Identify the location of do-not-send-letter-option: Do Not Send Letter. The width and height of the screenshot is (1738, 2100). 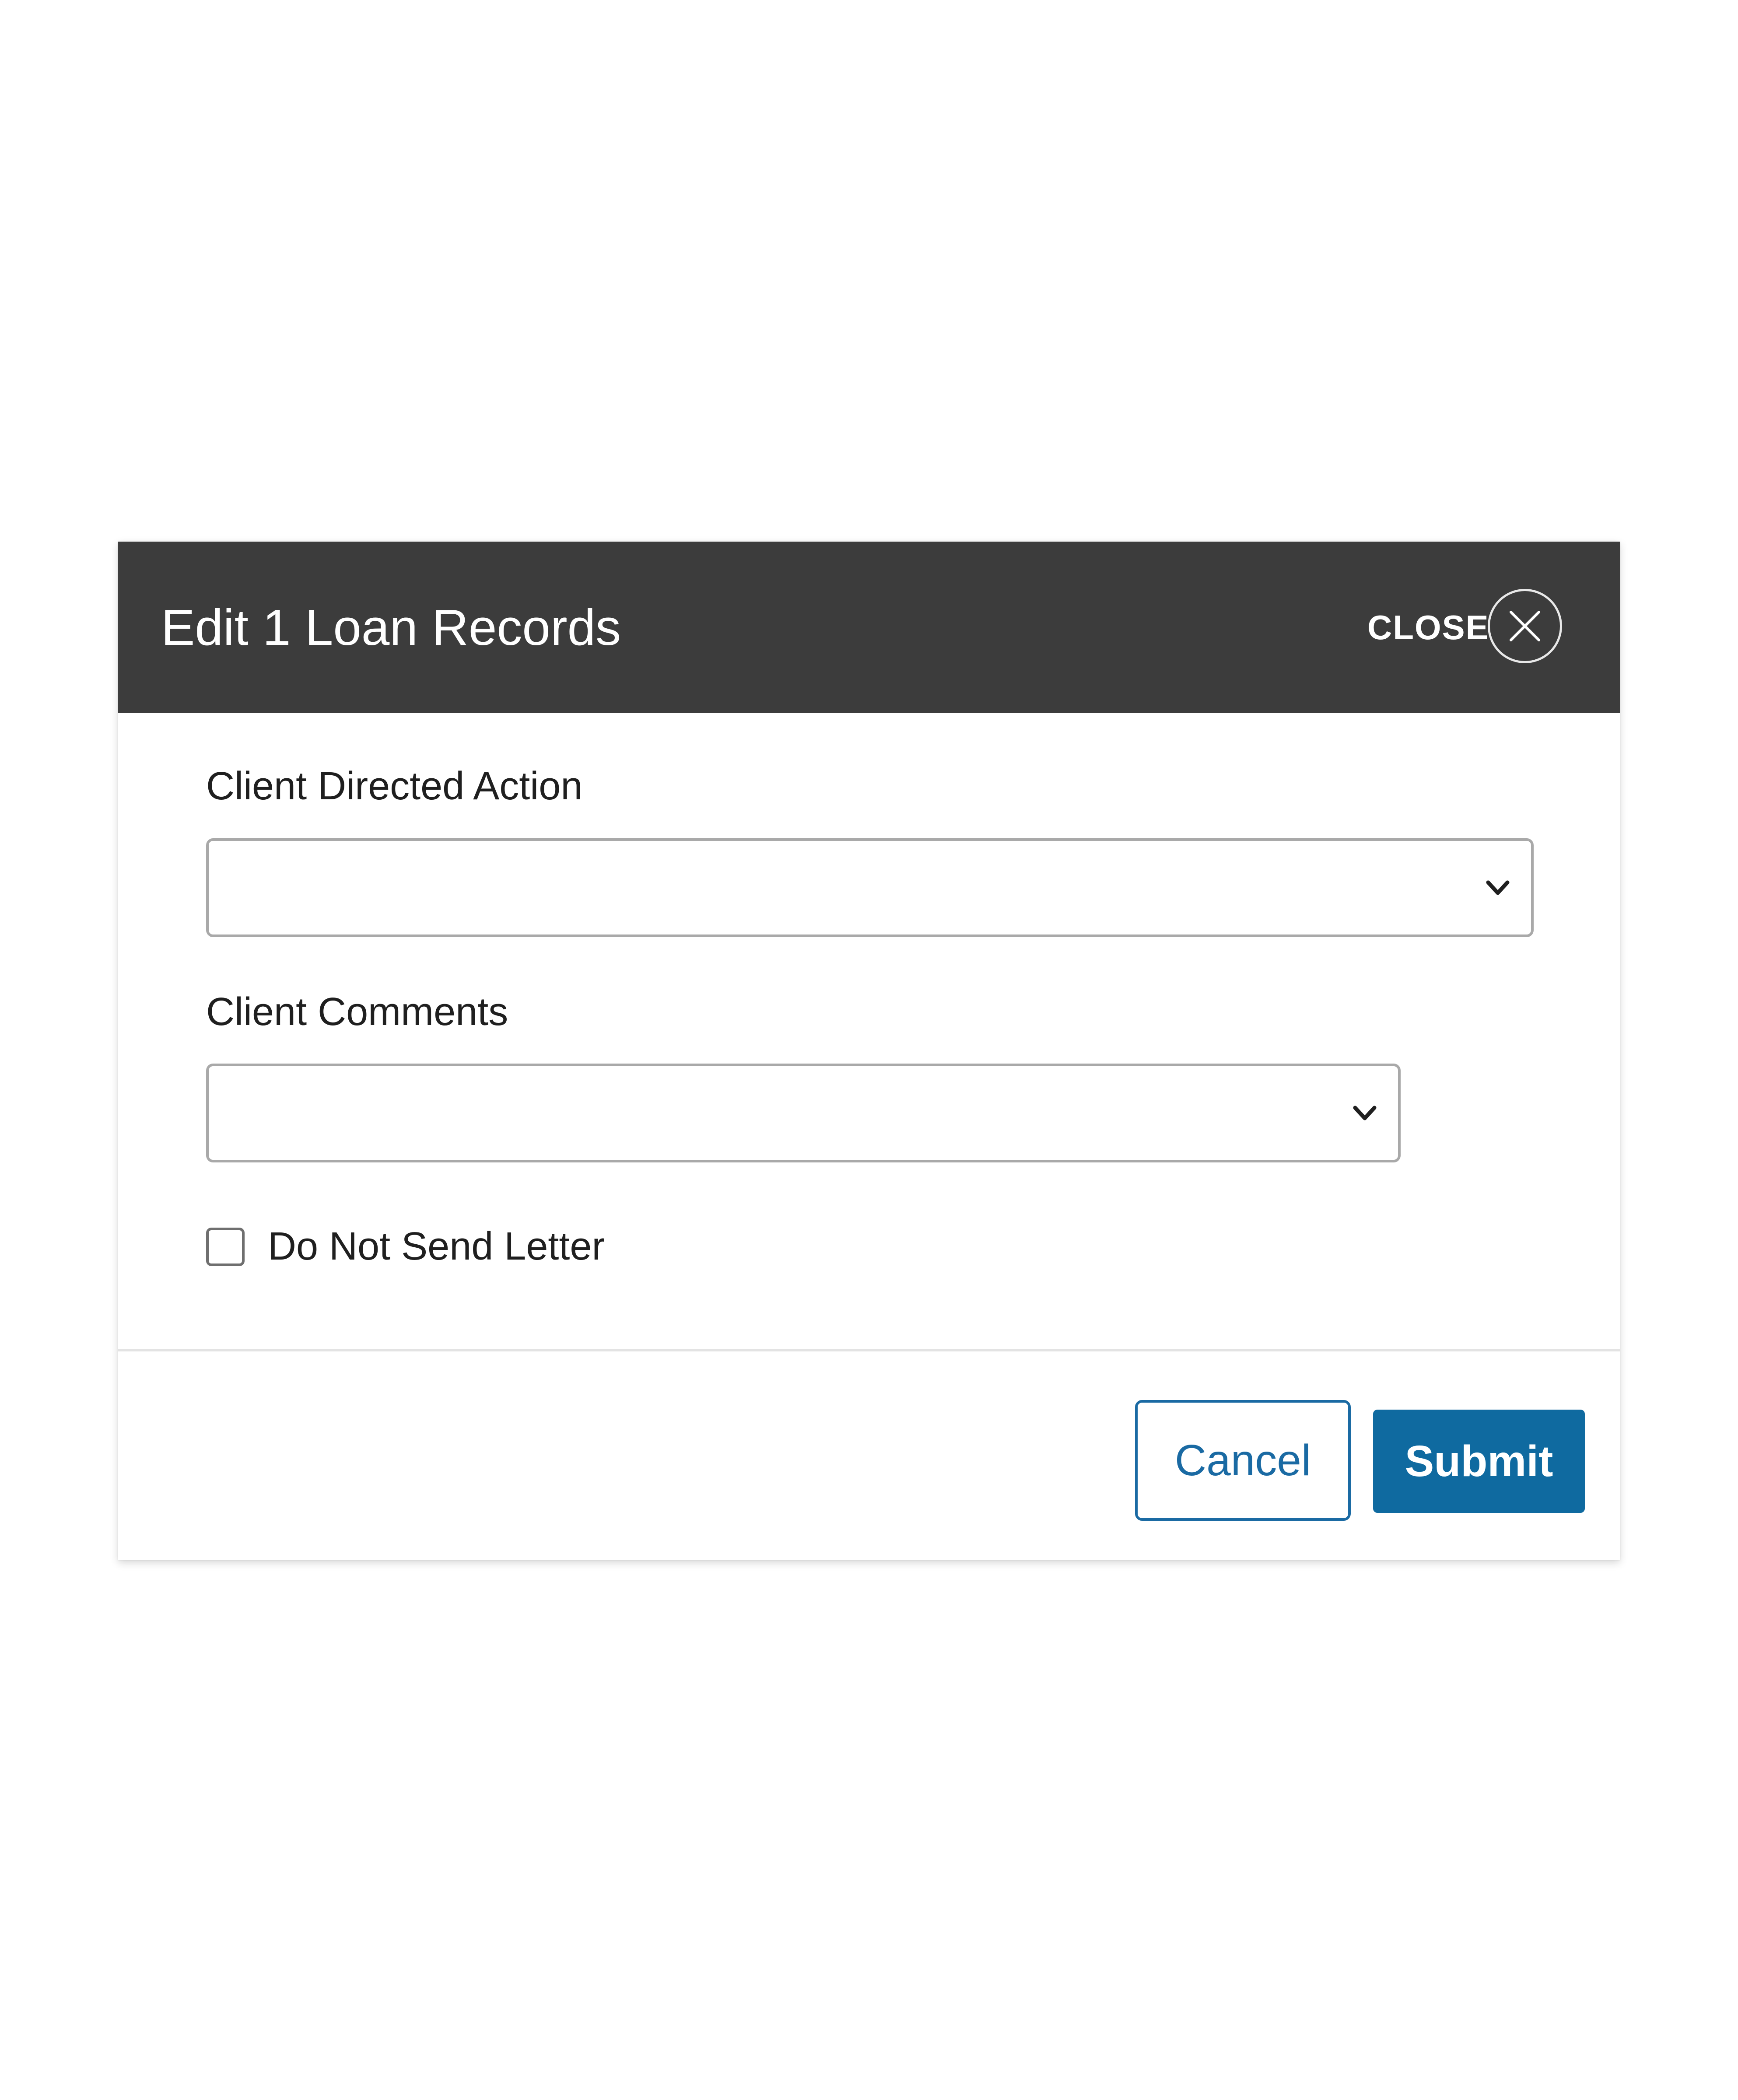
(468, 1246).